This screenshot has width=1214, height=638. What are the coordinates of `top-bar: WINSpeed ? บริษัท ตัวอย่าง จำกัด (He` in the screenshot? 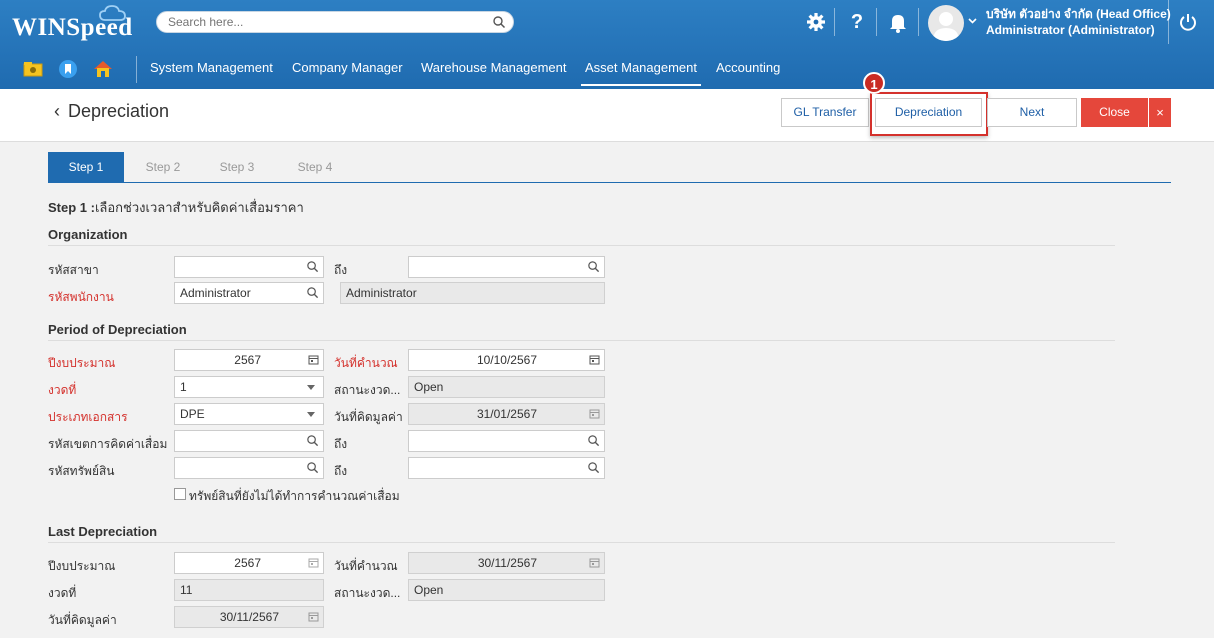 It's located at (607, 44).